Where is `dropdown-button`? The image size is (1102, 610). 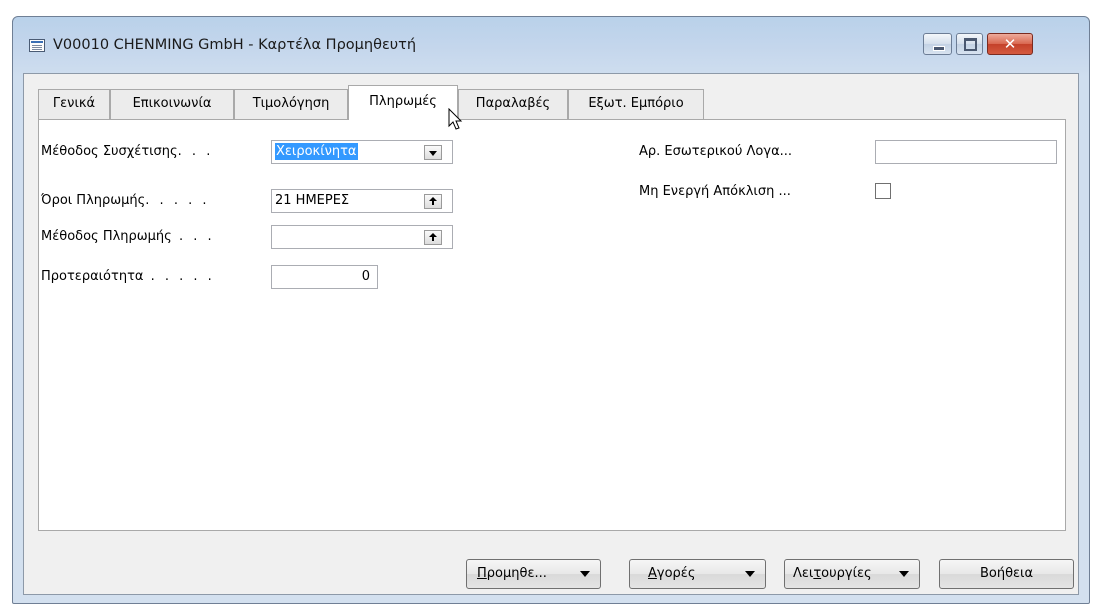 dropdown-button is located at coordinates (433, 152).